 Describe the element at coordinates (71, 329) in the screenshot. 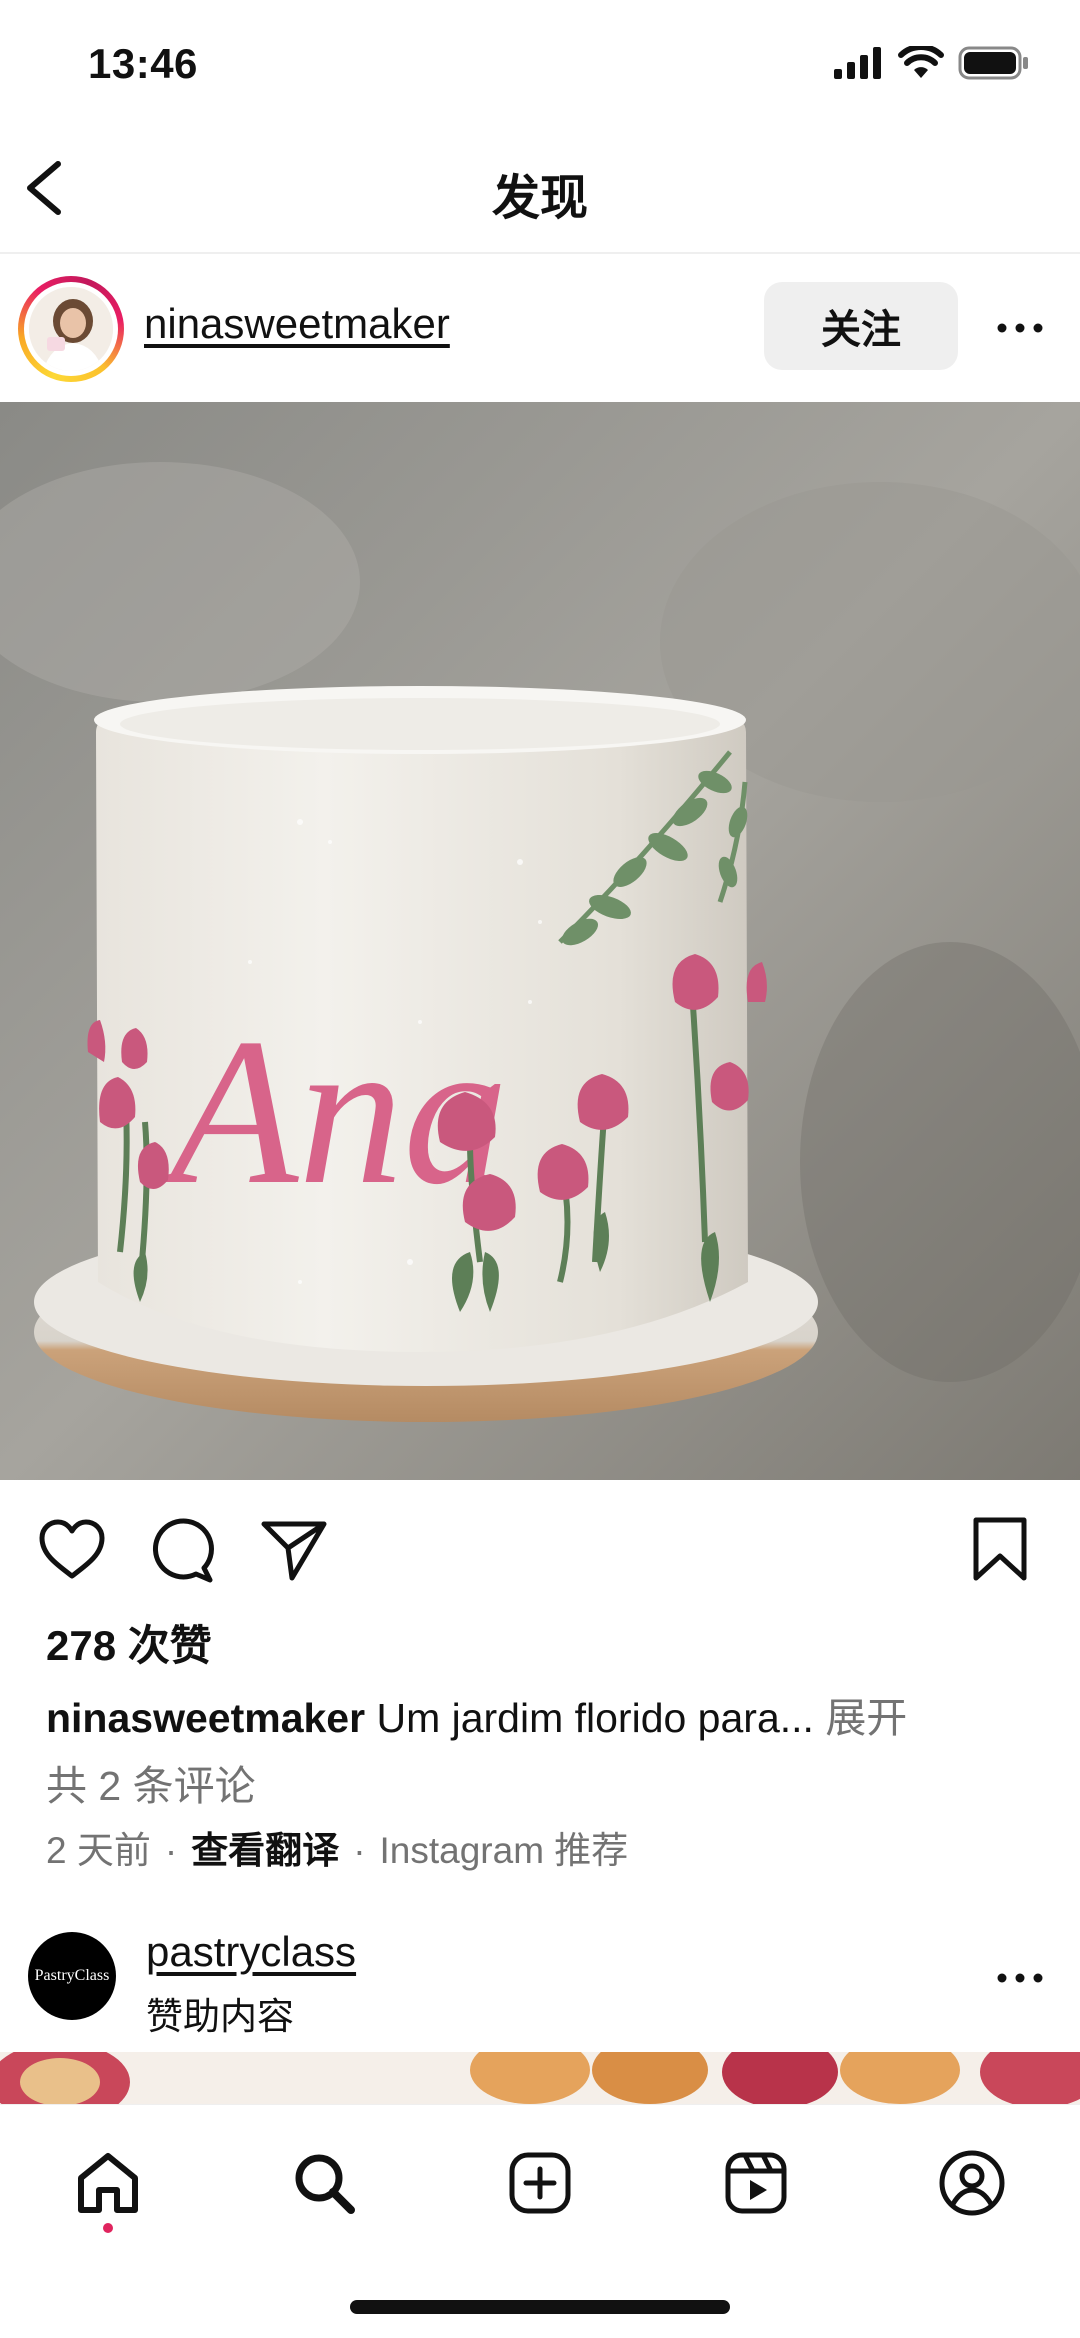

I see `avatar` at that location.